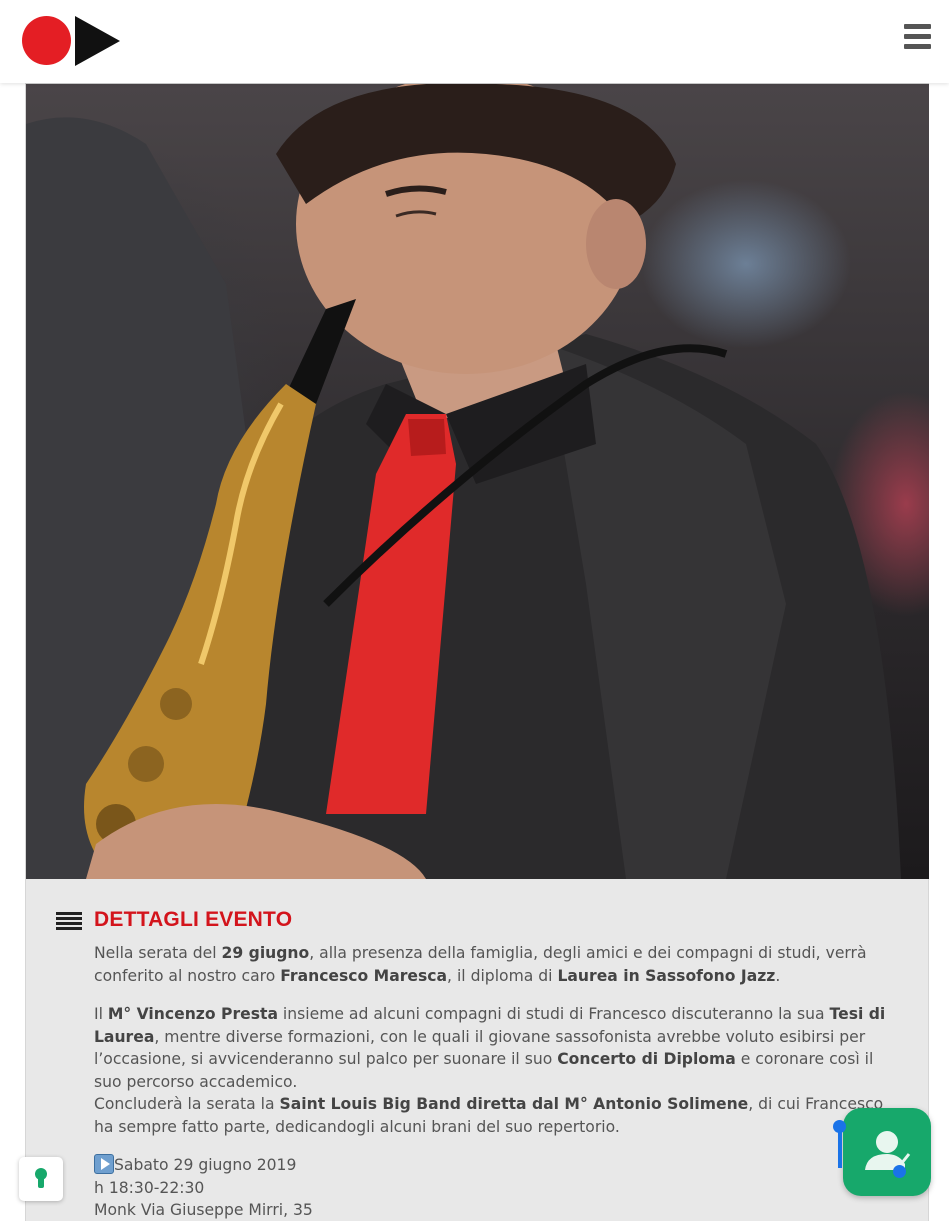 This screenshot has height=1221, width=949. Describe the element at coordinates (203, 1165) in the screenshot. I see `event-date: Sabato 29 giugno 2019` at that location.